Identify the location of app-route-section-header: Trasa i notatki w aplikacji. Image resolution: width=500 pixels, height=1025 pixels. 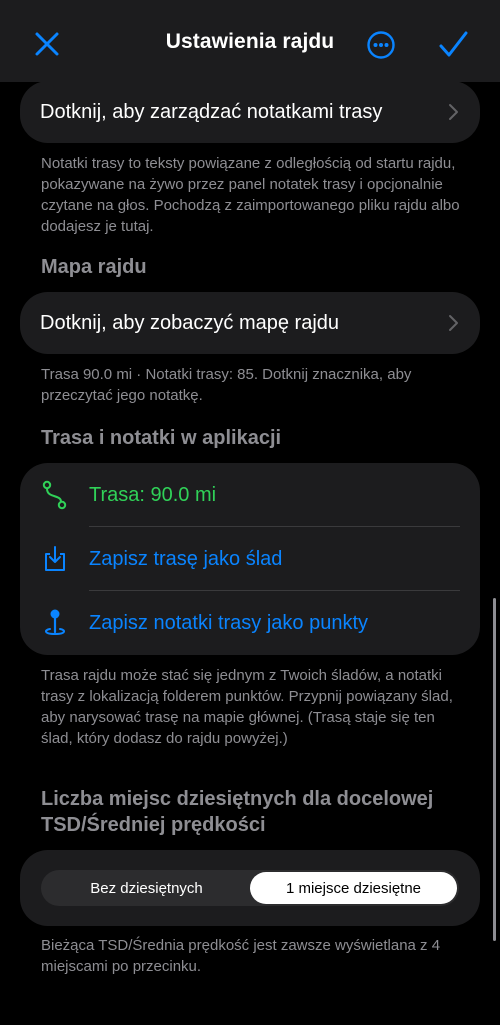
(161, 438).